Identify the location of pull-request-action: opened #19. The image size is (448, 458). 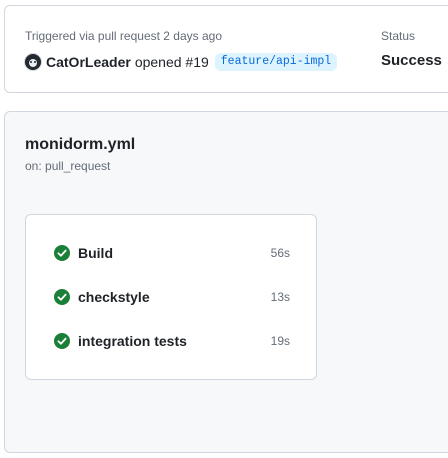
(172, 62).